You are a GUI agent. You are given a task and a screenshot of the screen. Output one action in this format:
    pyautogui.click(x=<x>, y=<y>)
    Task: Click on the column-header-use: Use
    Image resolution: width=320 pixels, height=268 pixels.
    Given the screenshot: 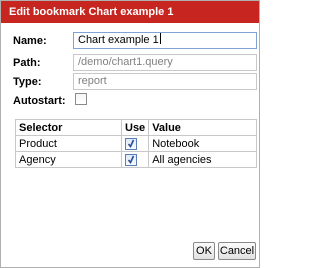 What is the action you would take?
    pyautogui.click(x=135, y=127)
    